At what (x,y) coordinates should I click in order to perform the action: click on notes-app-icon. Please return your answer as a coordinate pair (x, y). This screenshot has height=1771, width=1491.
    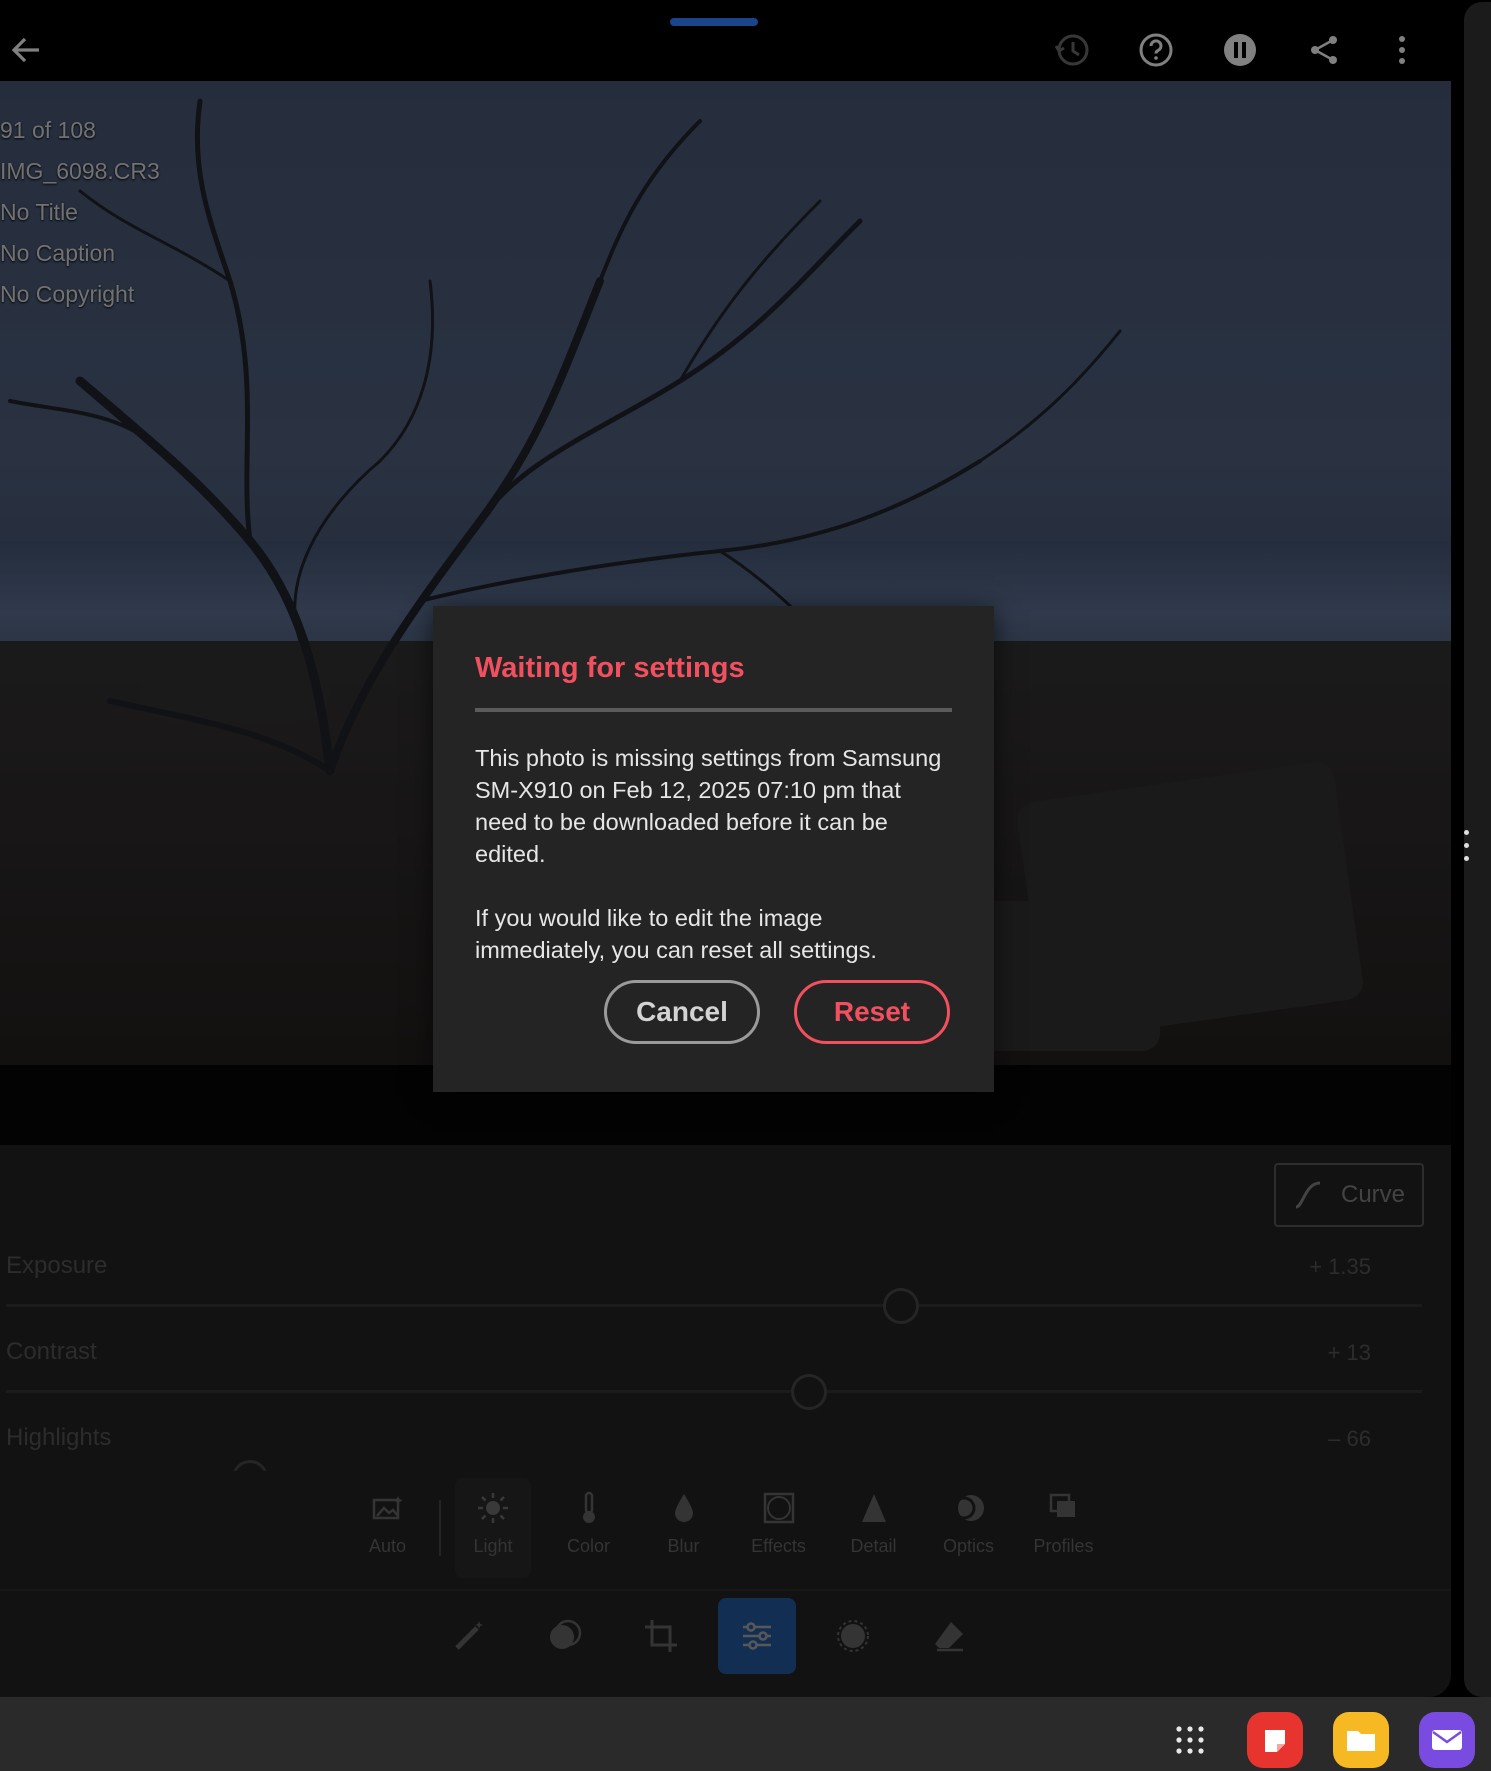
    Looking at the image, I should click on (1275, 1740).